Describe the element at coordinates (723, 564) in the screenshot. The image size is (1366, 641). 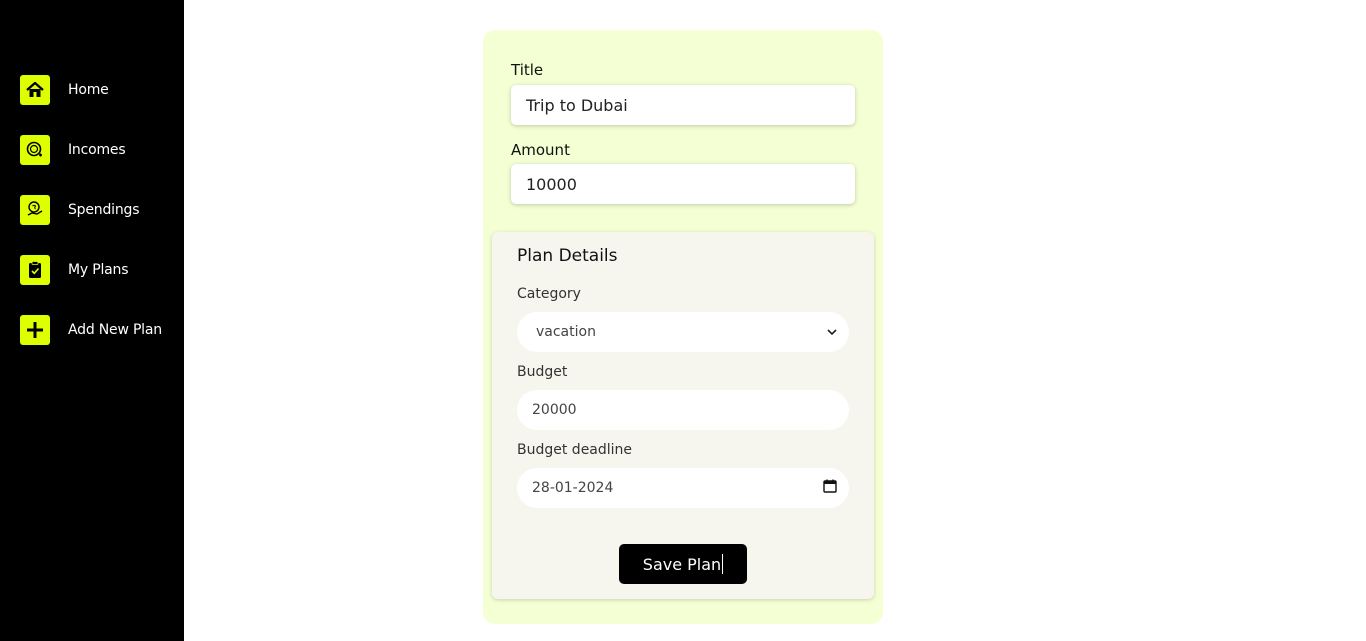
I see `text-cursor` at that location.